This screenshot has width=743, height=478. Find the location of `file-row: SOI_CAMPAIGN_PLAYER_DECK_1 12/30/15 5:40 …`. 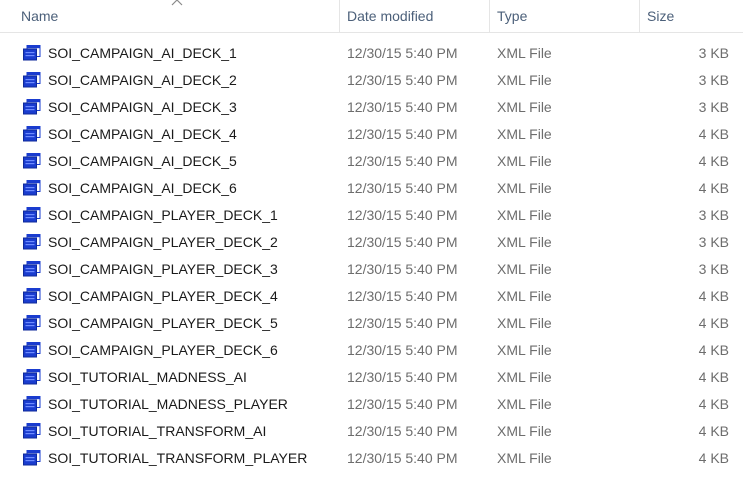

file-row: SOI_CAMPAIGN_PLAYER_DECK_1 12/30/15 5:40 … is located at coordinates (371, 215).